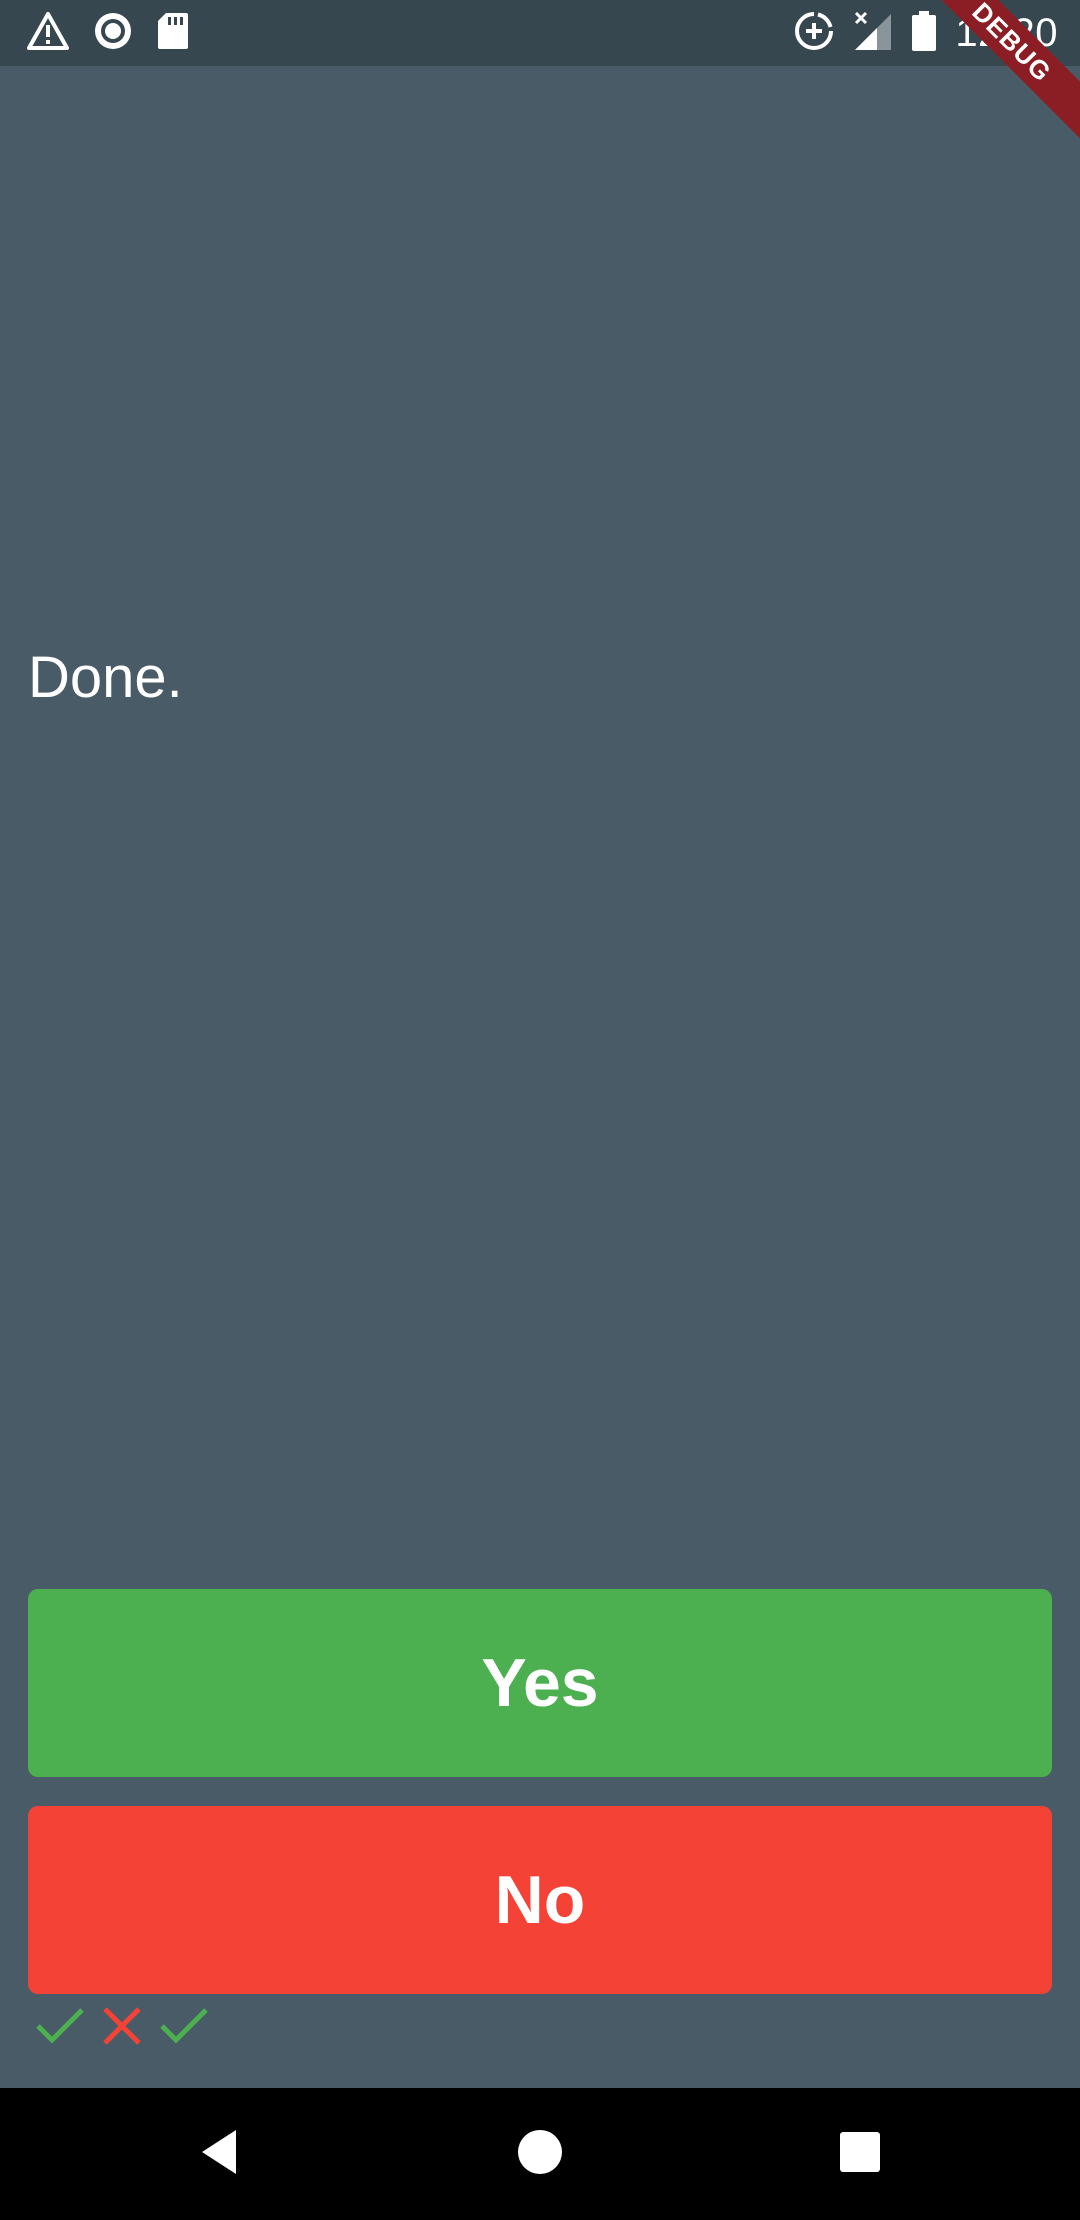 This screenshot has height=2220, width=1080. I want to click on back-button, so click(220, 2154).